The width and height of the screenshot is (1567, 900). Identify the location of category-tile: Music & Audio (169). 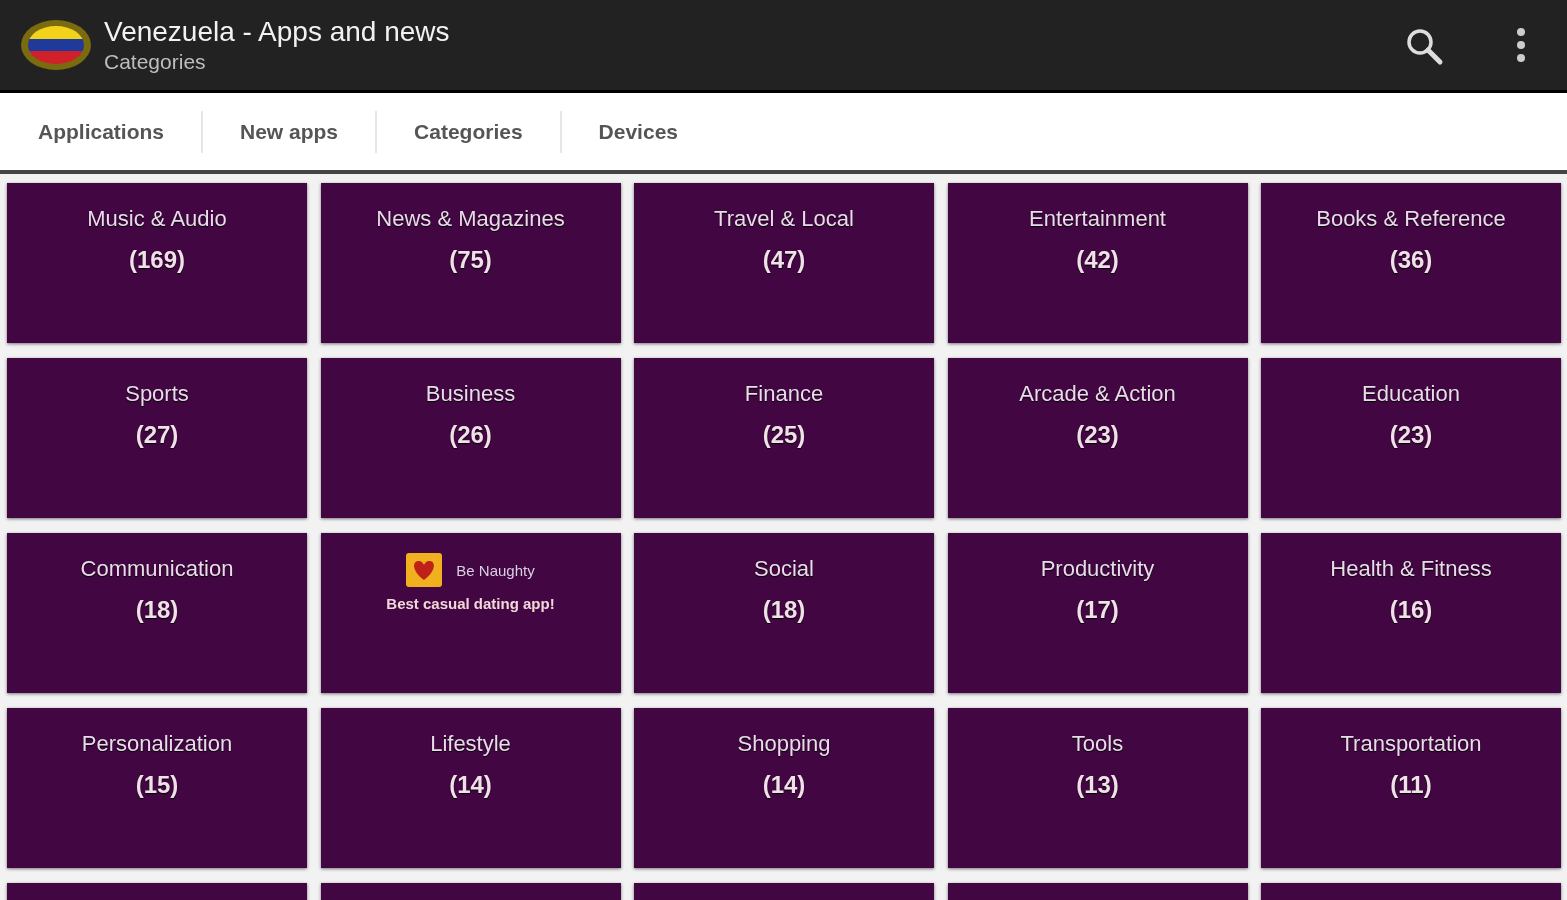
(157, 263).